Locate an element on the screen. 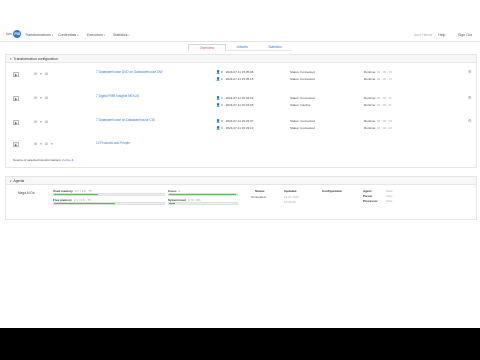  row-action-icons: ⚙ ≡ ⚙ ≡ is located at coordinates (44, 144).